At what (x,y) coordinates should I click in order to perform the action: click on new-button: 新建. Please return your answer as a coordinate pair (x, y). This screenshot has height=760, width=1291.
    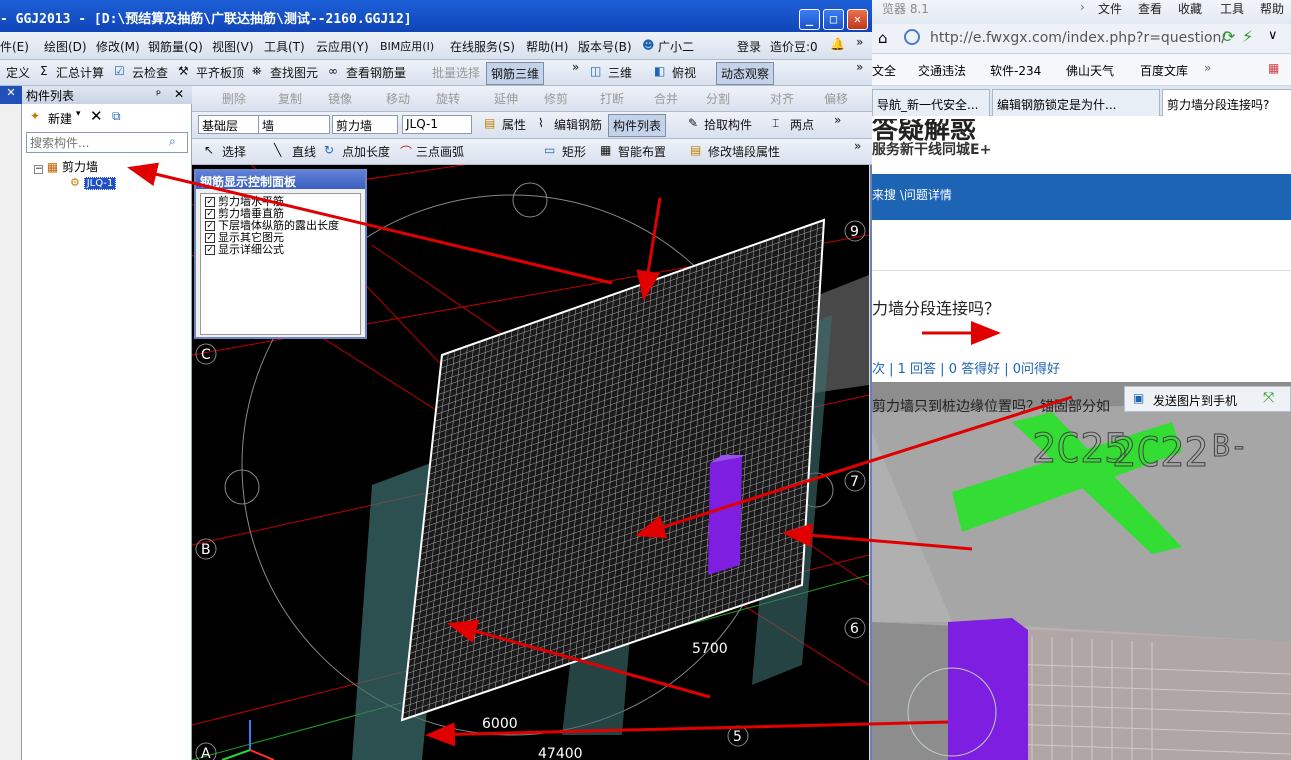
    Looking at the image, I should click on (60, 118).